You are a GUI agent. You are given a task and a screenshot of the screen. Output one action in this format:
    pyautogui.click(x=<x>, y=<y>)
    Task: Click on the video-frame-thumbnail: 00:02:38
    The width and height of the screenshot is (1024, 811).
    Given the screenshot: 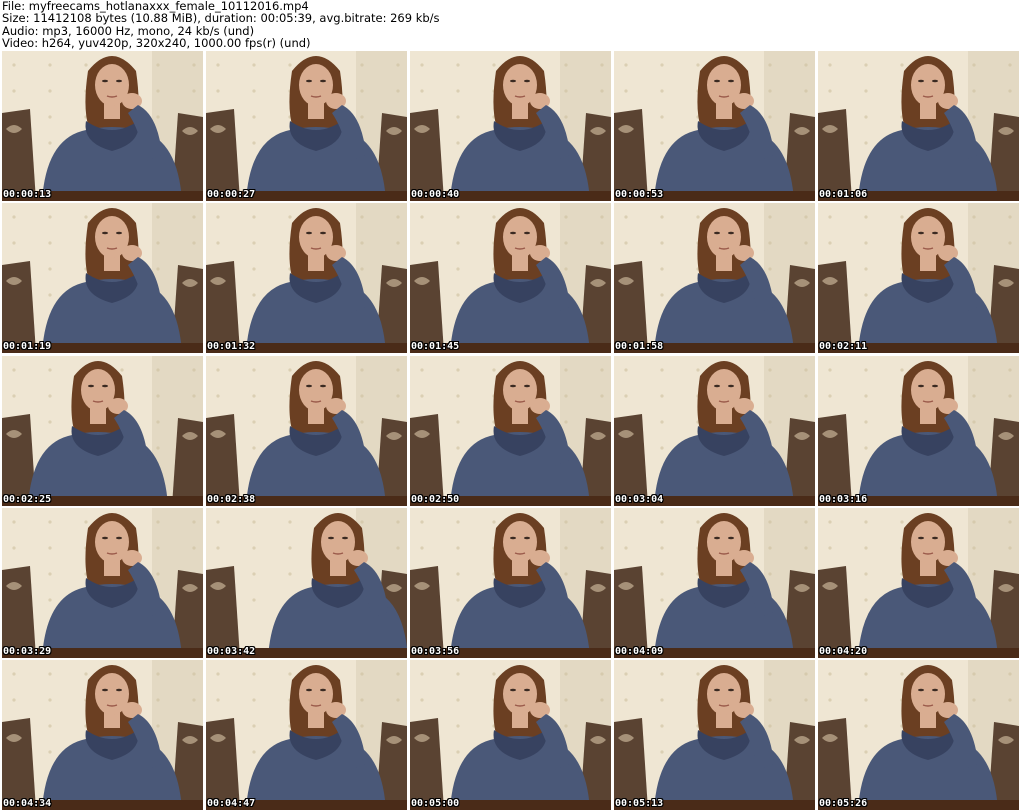 What is the action you would take?
    pyautogui.click(x=306, y=430)
    